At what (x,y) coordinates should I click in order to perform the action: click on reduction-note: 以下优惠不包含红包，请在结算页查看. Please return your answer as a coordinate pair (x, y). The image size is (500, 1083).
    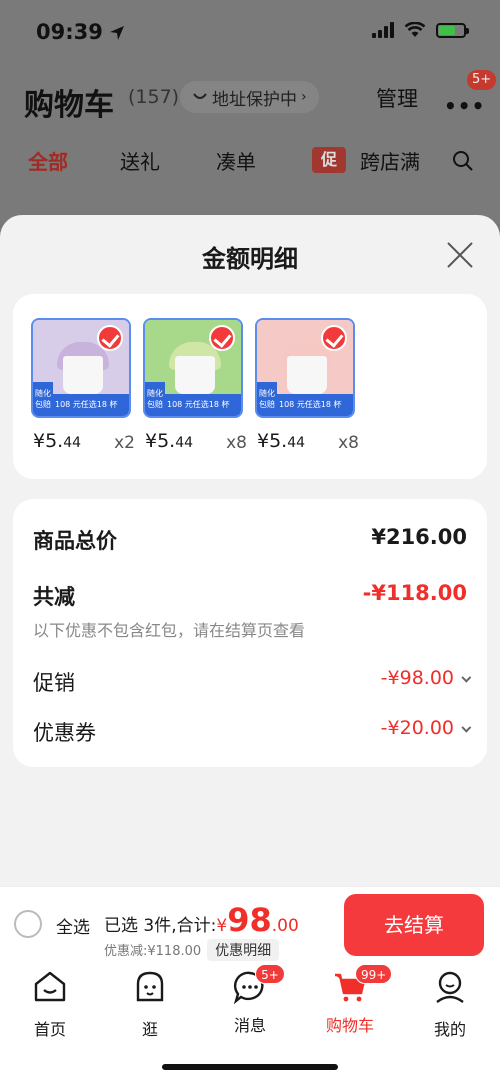
    Looking at the image, I should click on (169, 630).